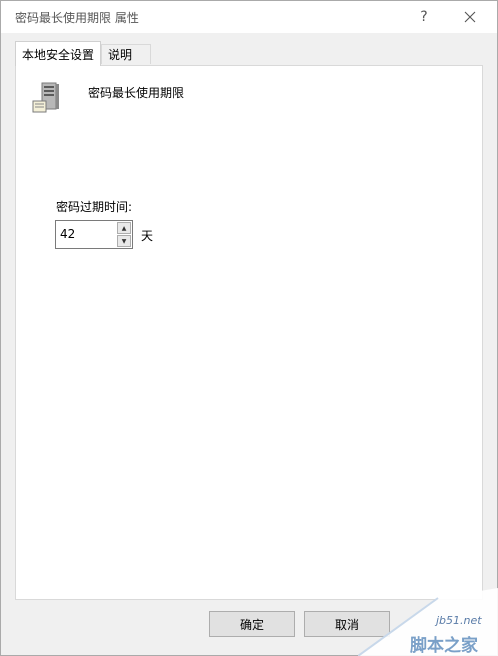 The height and width of the screenshot is (656, 498). Describe the element at coordinates (120, 55) in the screenshot. I see `tab-label: 说明` at that location.